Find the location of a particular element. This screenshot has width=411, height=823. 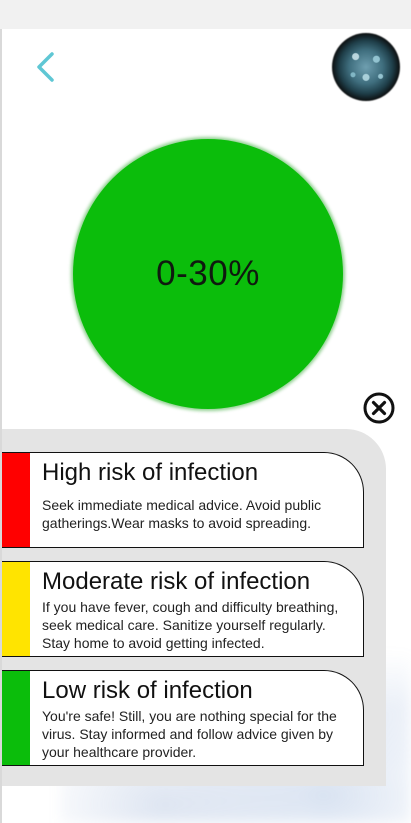

back-button is located at coordinates (48, 67).